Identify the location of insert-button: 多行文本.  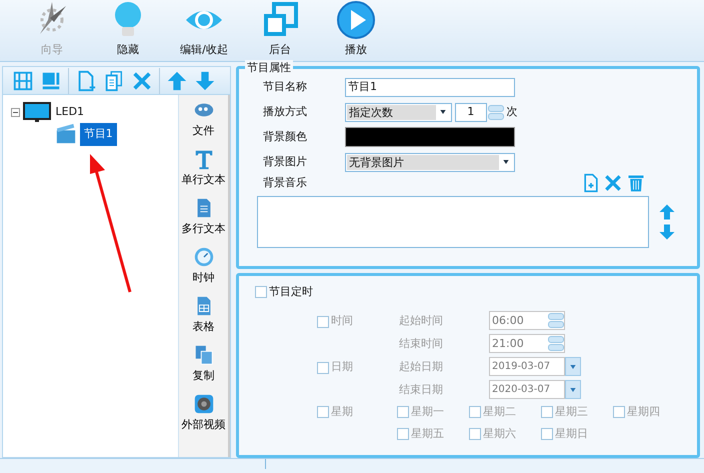
(203, 221).